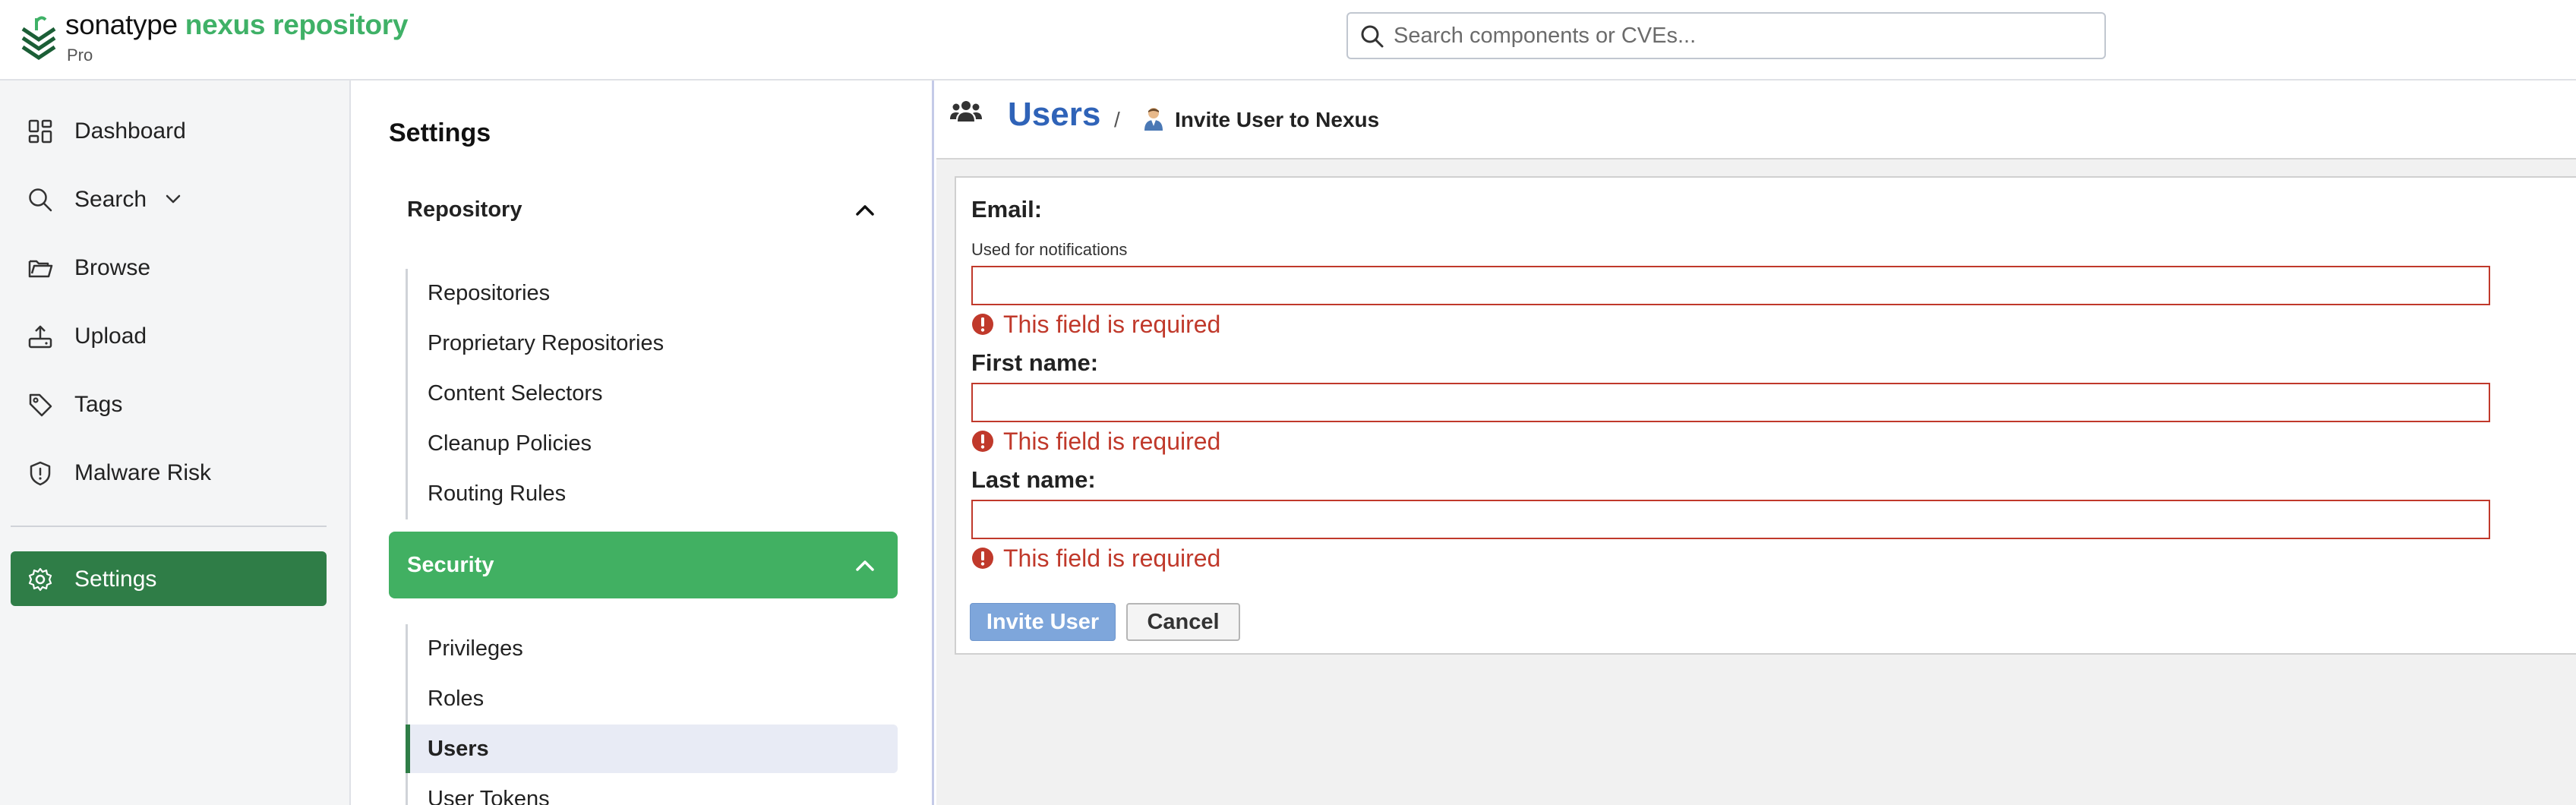 The height and width of the screenshot is (805, 2576). What do you see at coordinates (654, 699) in the screenshot?
I see `sub-item-roles: Roles` at bounding box center [654, 699].